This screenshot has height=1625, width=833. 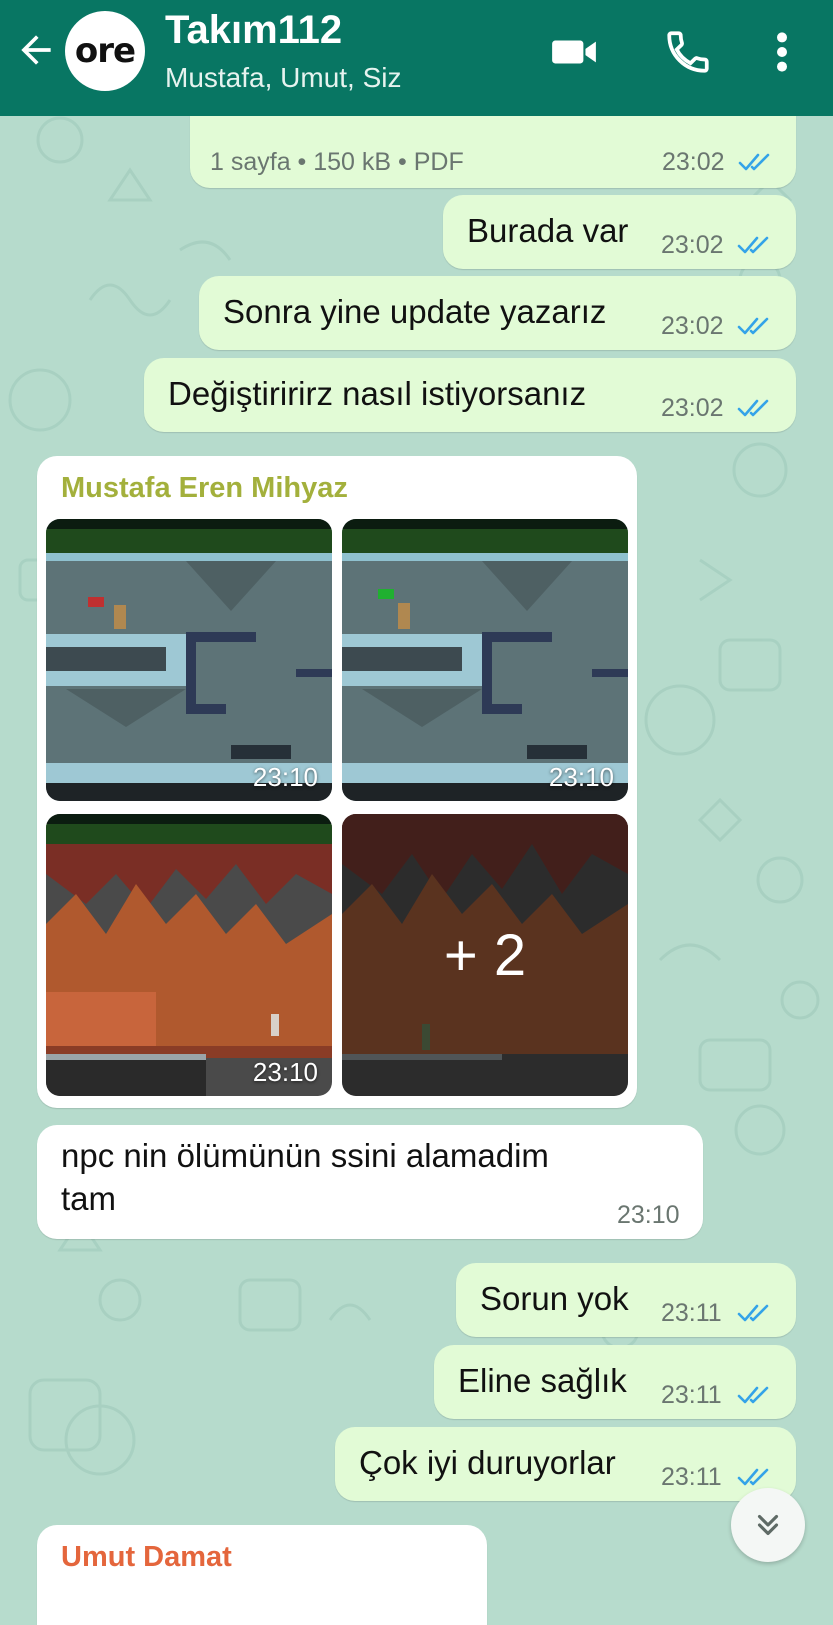 I want to click on message-bubble: Sorun yok 23:11, so click(x=626, y=1300).